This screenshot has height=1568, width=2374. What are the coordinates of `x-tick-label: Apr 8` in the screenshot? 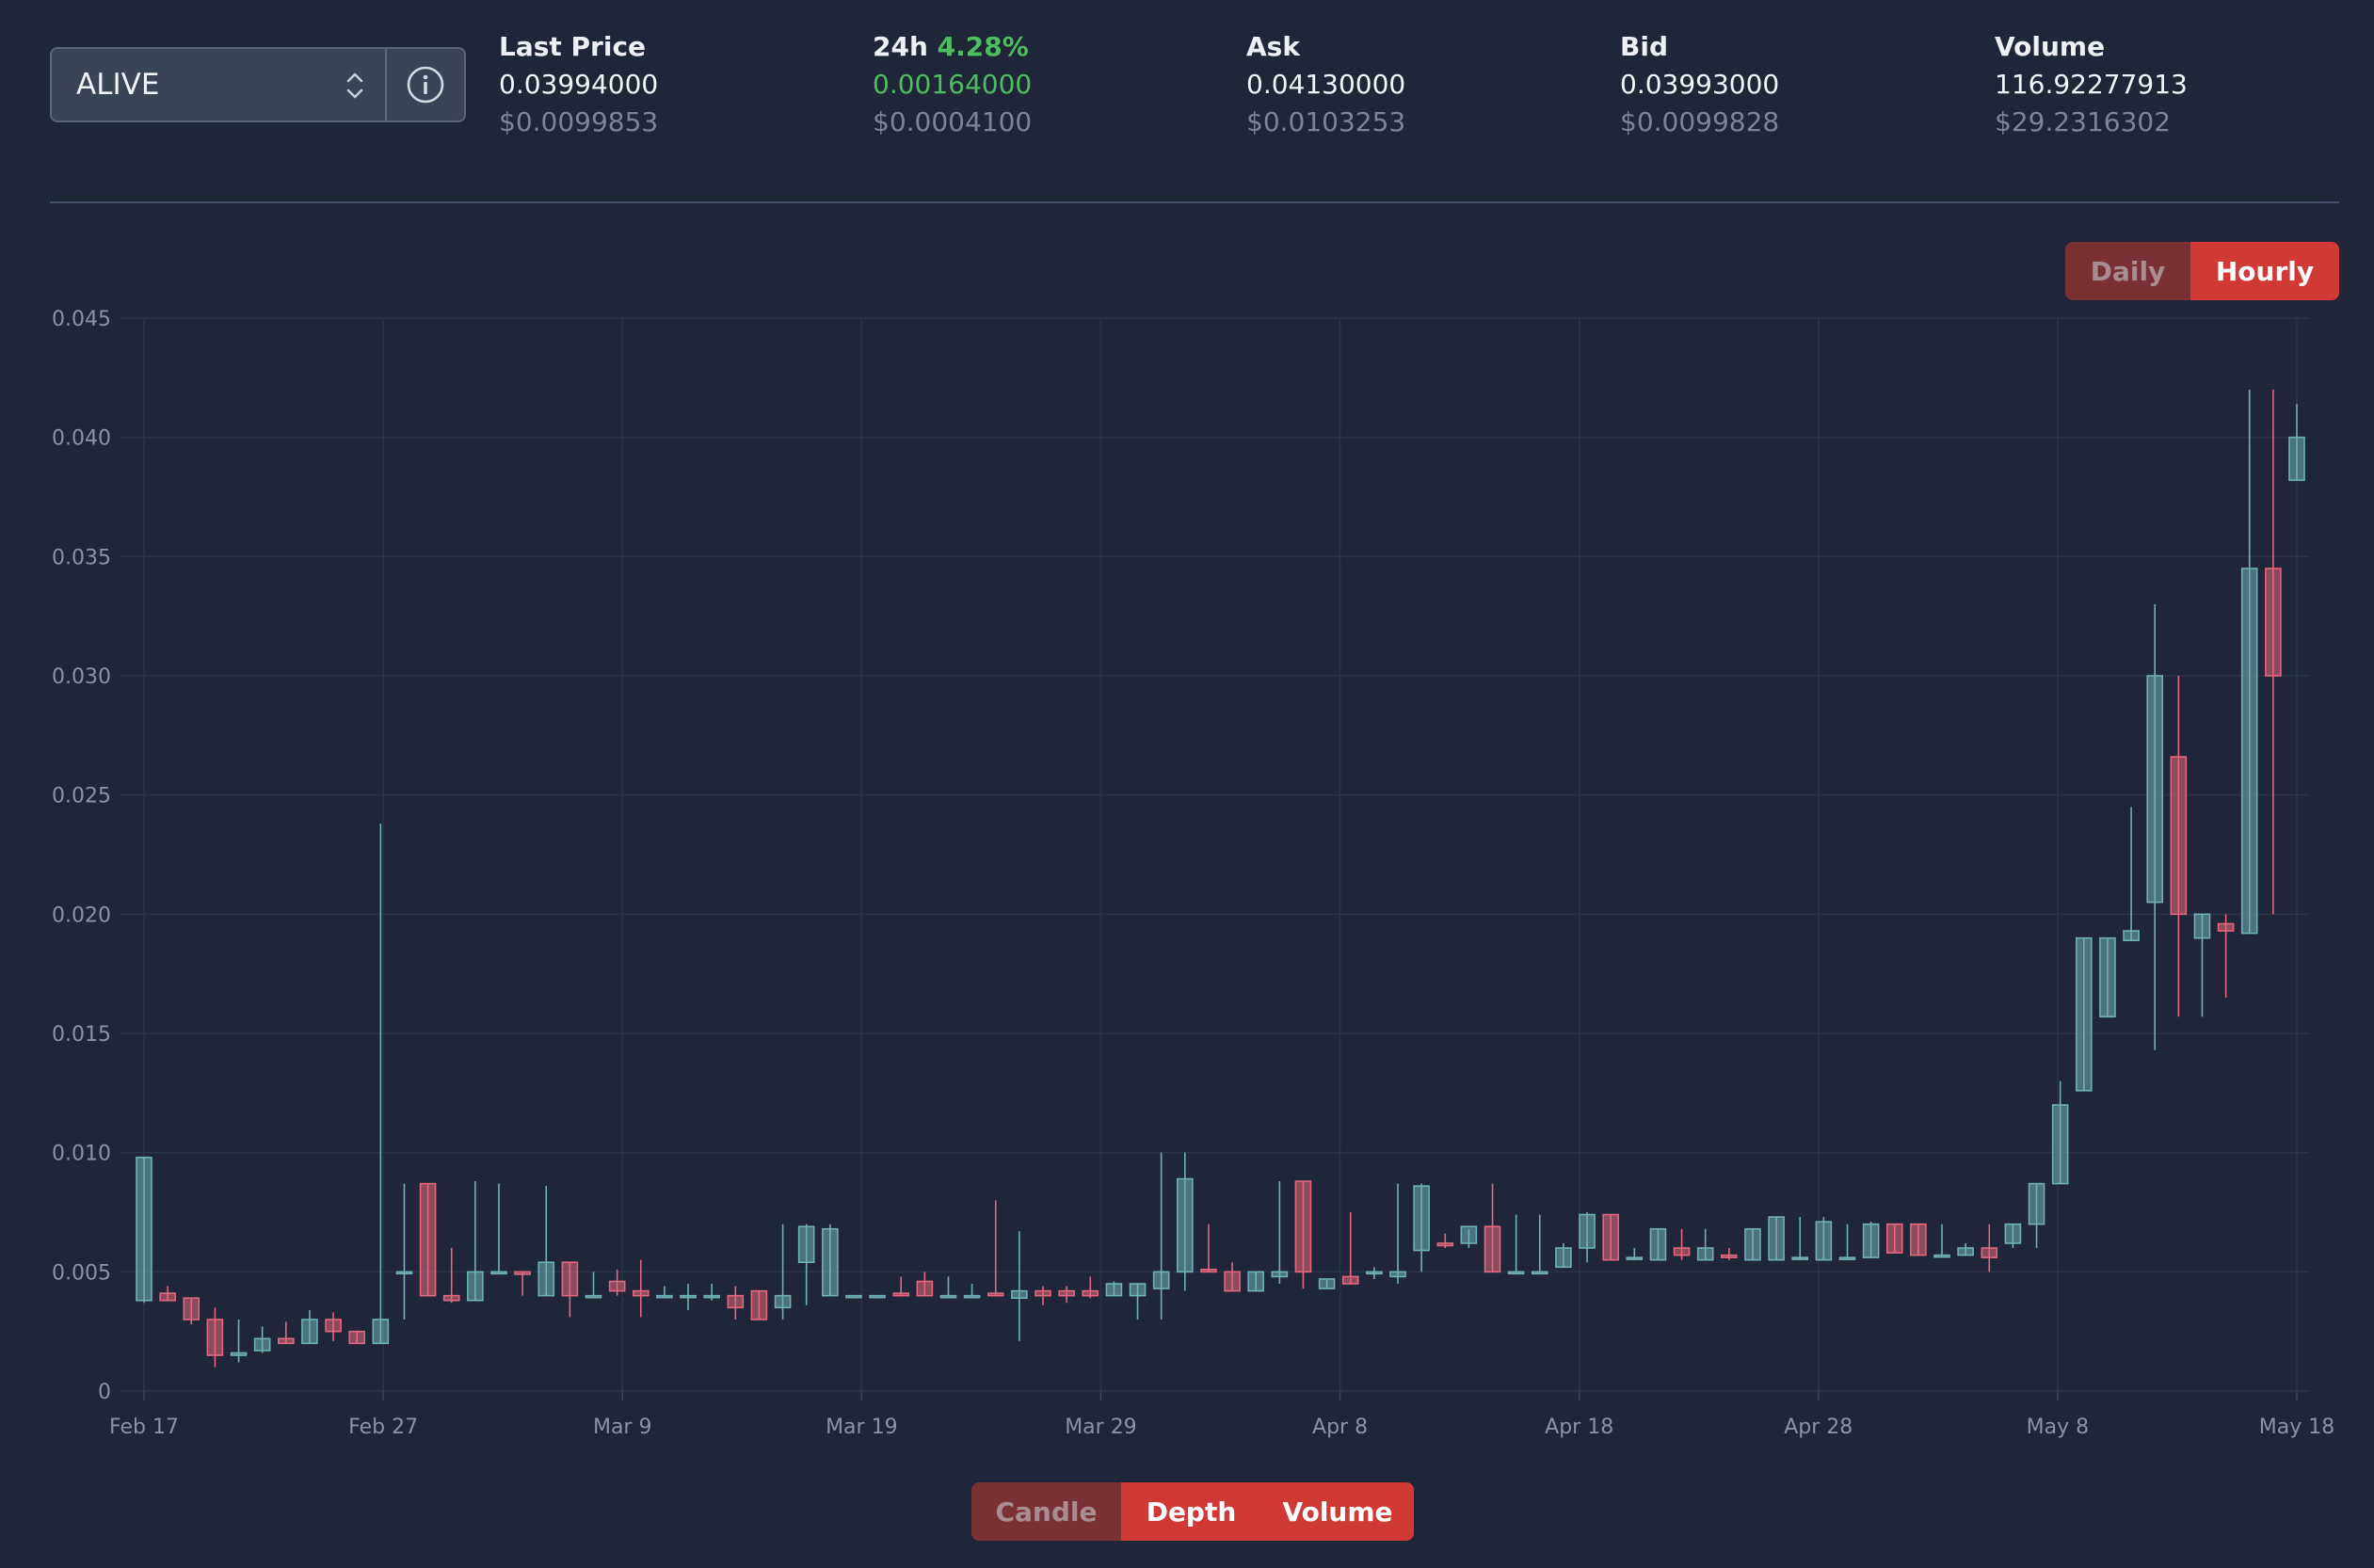 It's located at (1340, 1427).